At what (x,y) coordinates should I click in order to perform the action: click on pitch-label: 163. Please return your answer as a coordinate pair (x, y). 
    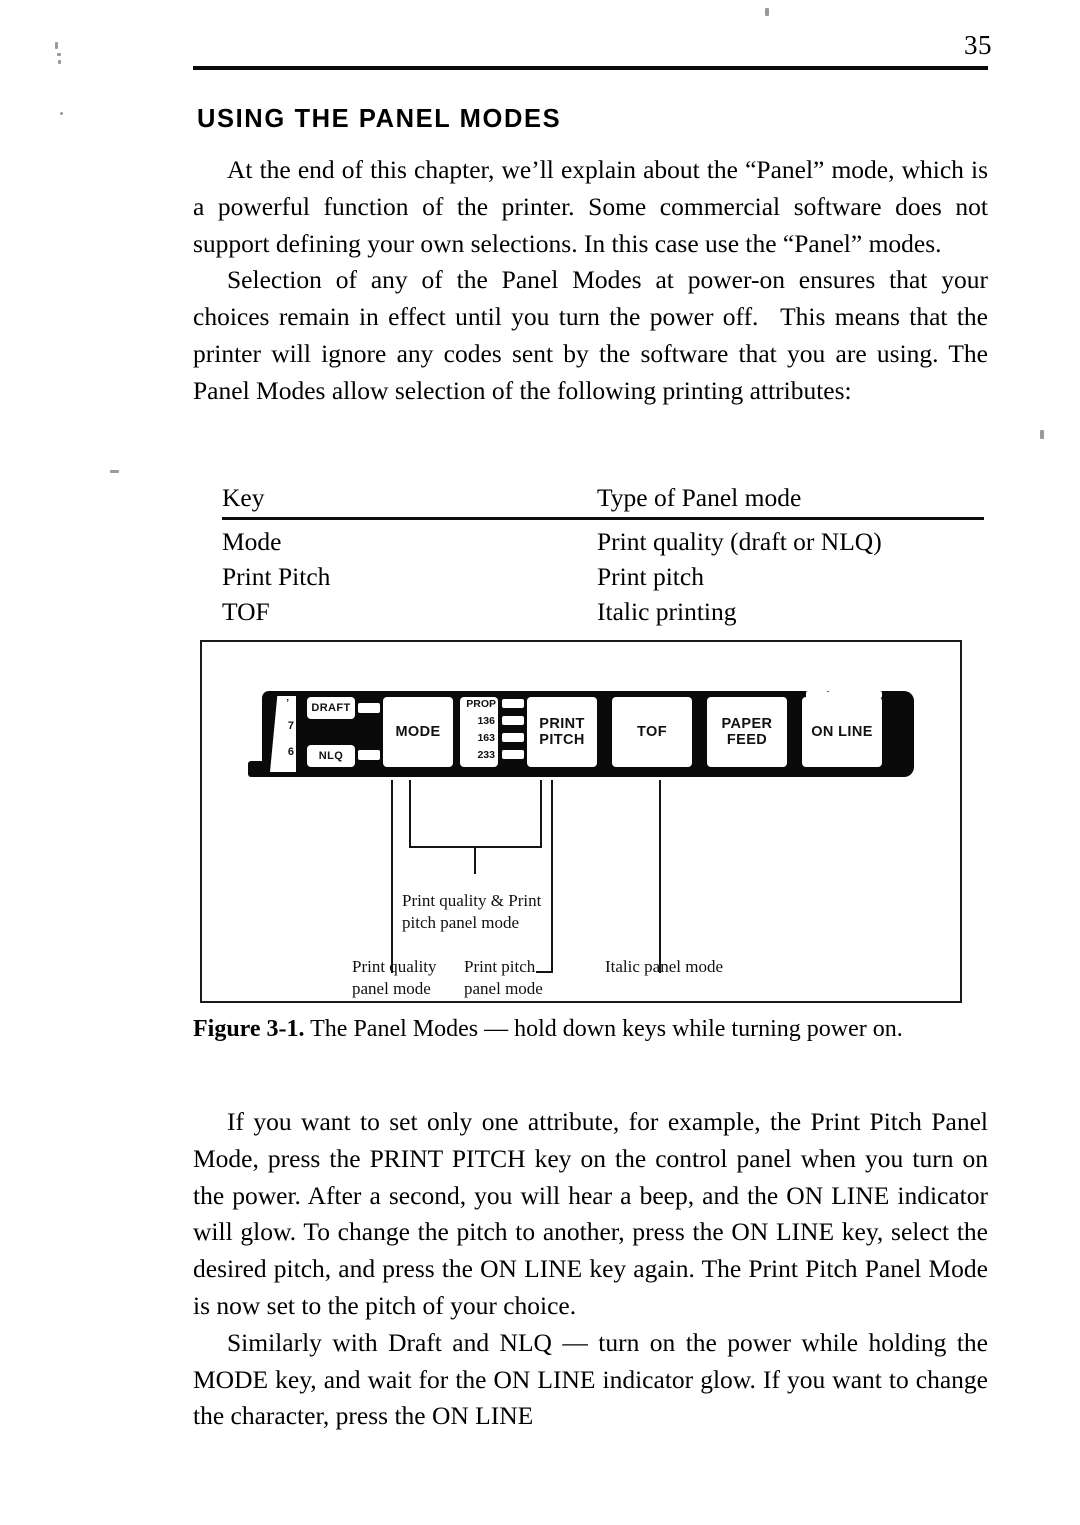
    Looking at the image, I should click on (486, 738).